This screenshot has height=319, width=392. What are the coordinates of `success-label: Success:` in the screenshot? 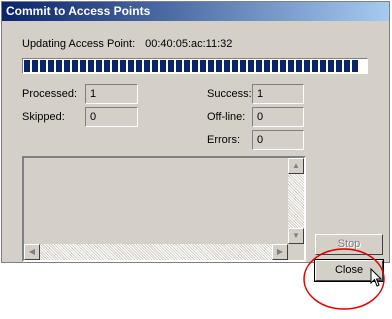 It's located at (229, 94).